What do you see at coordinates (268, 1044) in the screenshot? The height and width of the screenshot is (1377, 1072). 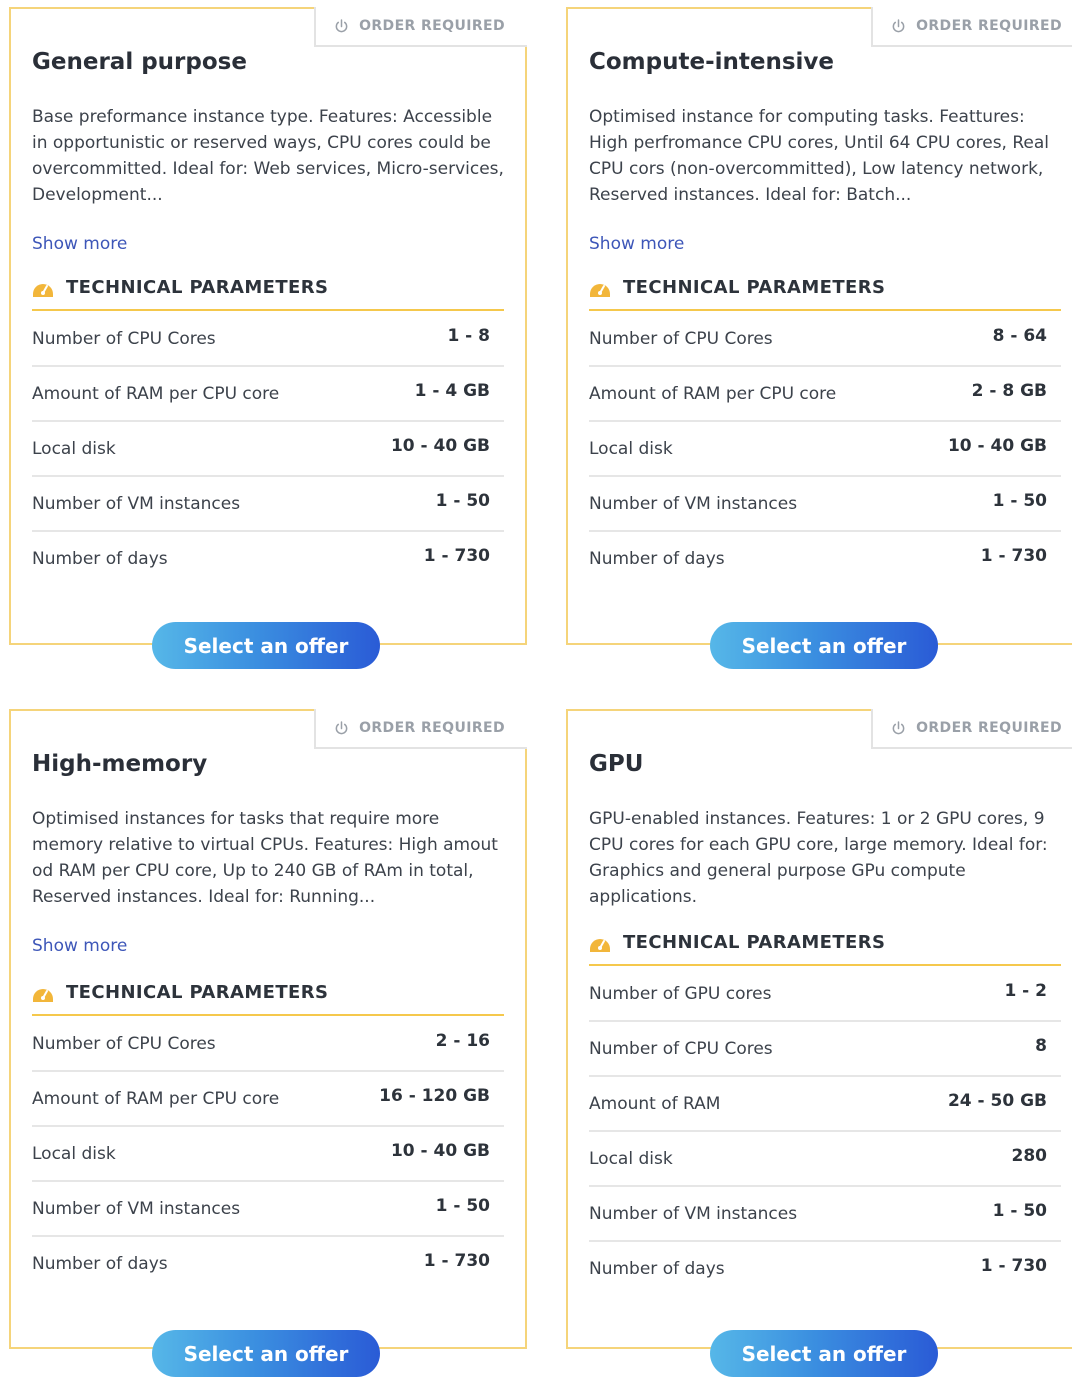 I see `param-row: Number of CPU Cores 2 - 16` at bounding box center [268, 1044].